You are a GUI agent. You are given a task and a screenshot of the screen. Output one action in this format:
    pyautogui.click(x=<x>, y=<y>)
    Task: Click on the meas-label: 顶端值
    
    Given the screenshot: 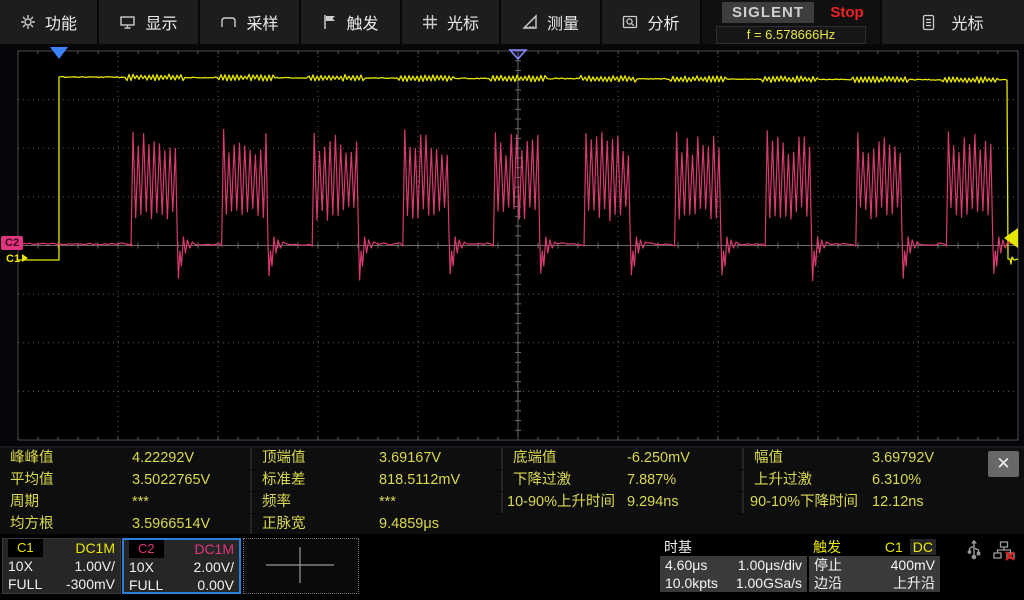 What is the action you would take?
    pyautogui.click(x=314, y=458)
    